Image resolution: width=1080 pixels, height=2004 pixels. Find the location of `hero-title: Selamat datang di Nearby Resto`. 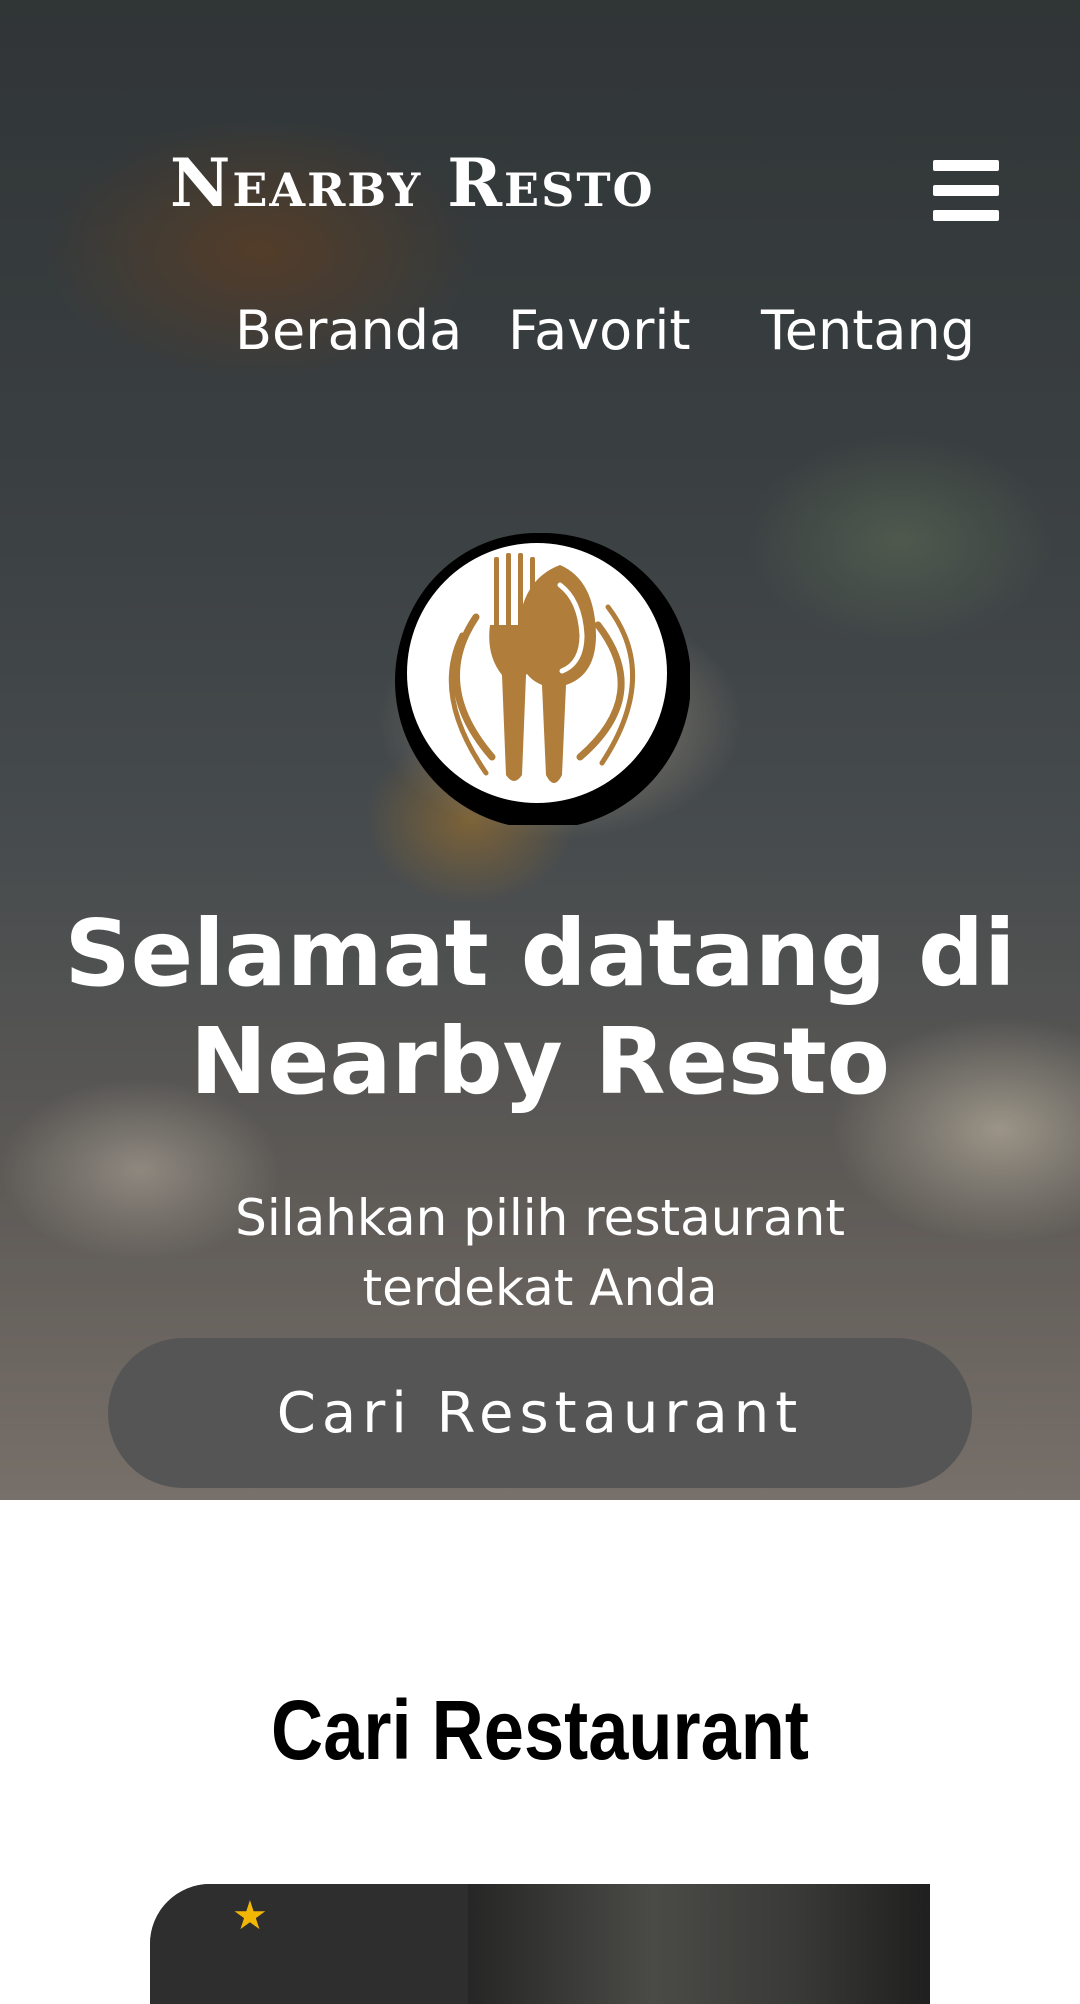

hero-title: Selamat datang di Nearby Resto is located at coordinates (540, 1007).